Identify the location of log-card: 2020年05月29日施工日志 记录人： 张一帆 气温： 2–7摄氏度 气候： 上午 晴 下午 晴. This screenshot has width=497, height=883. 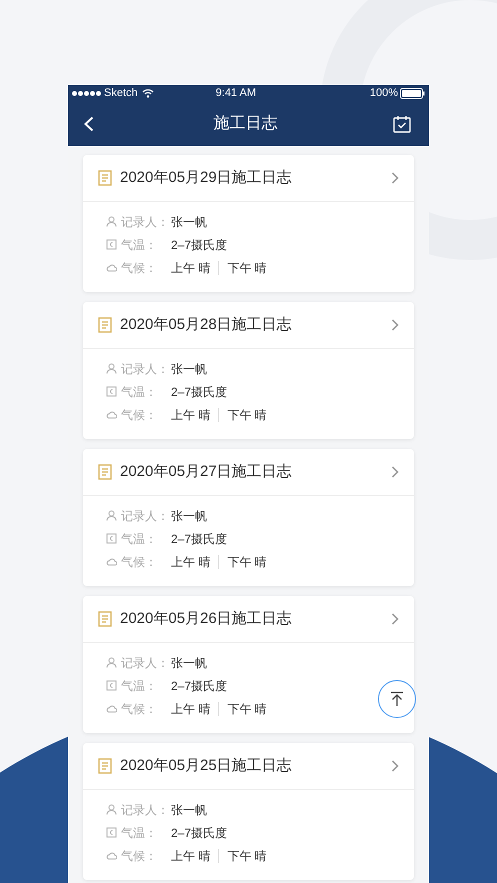
(248, 223).